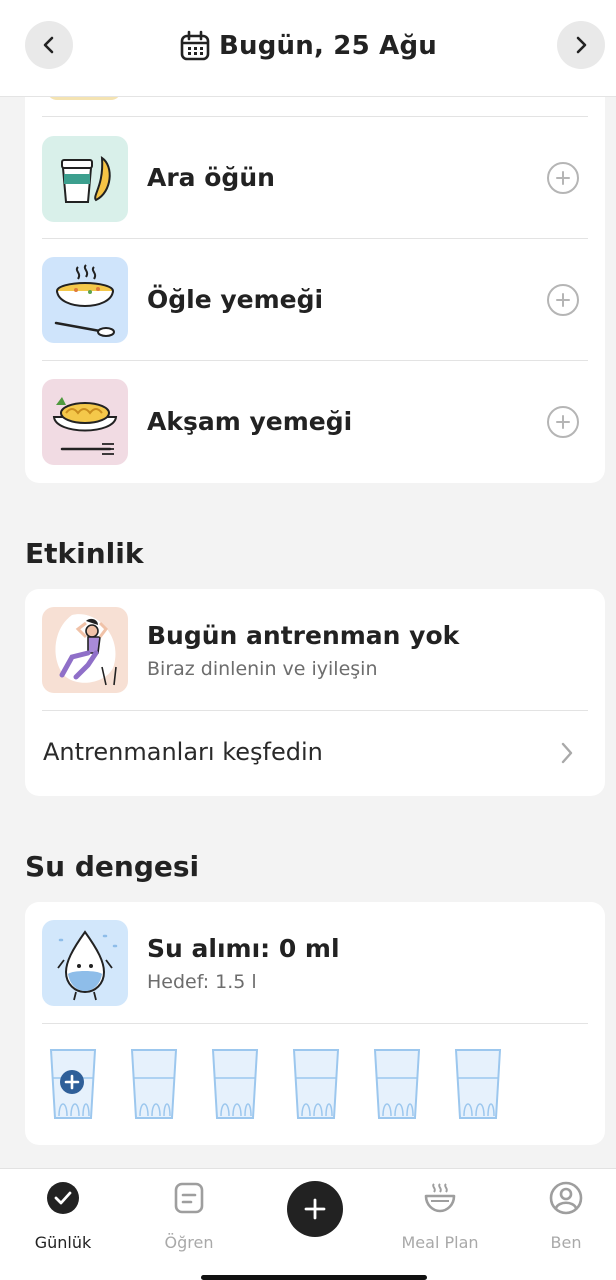  Describe the element at coordinates (314, 1277) in the screenshot. I see `home-indicator` at that location.